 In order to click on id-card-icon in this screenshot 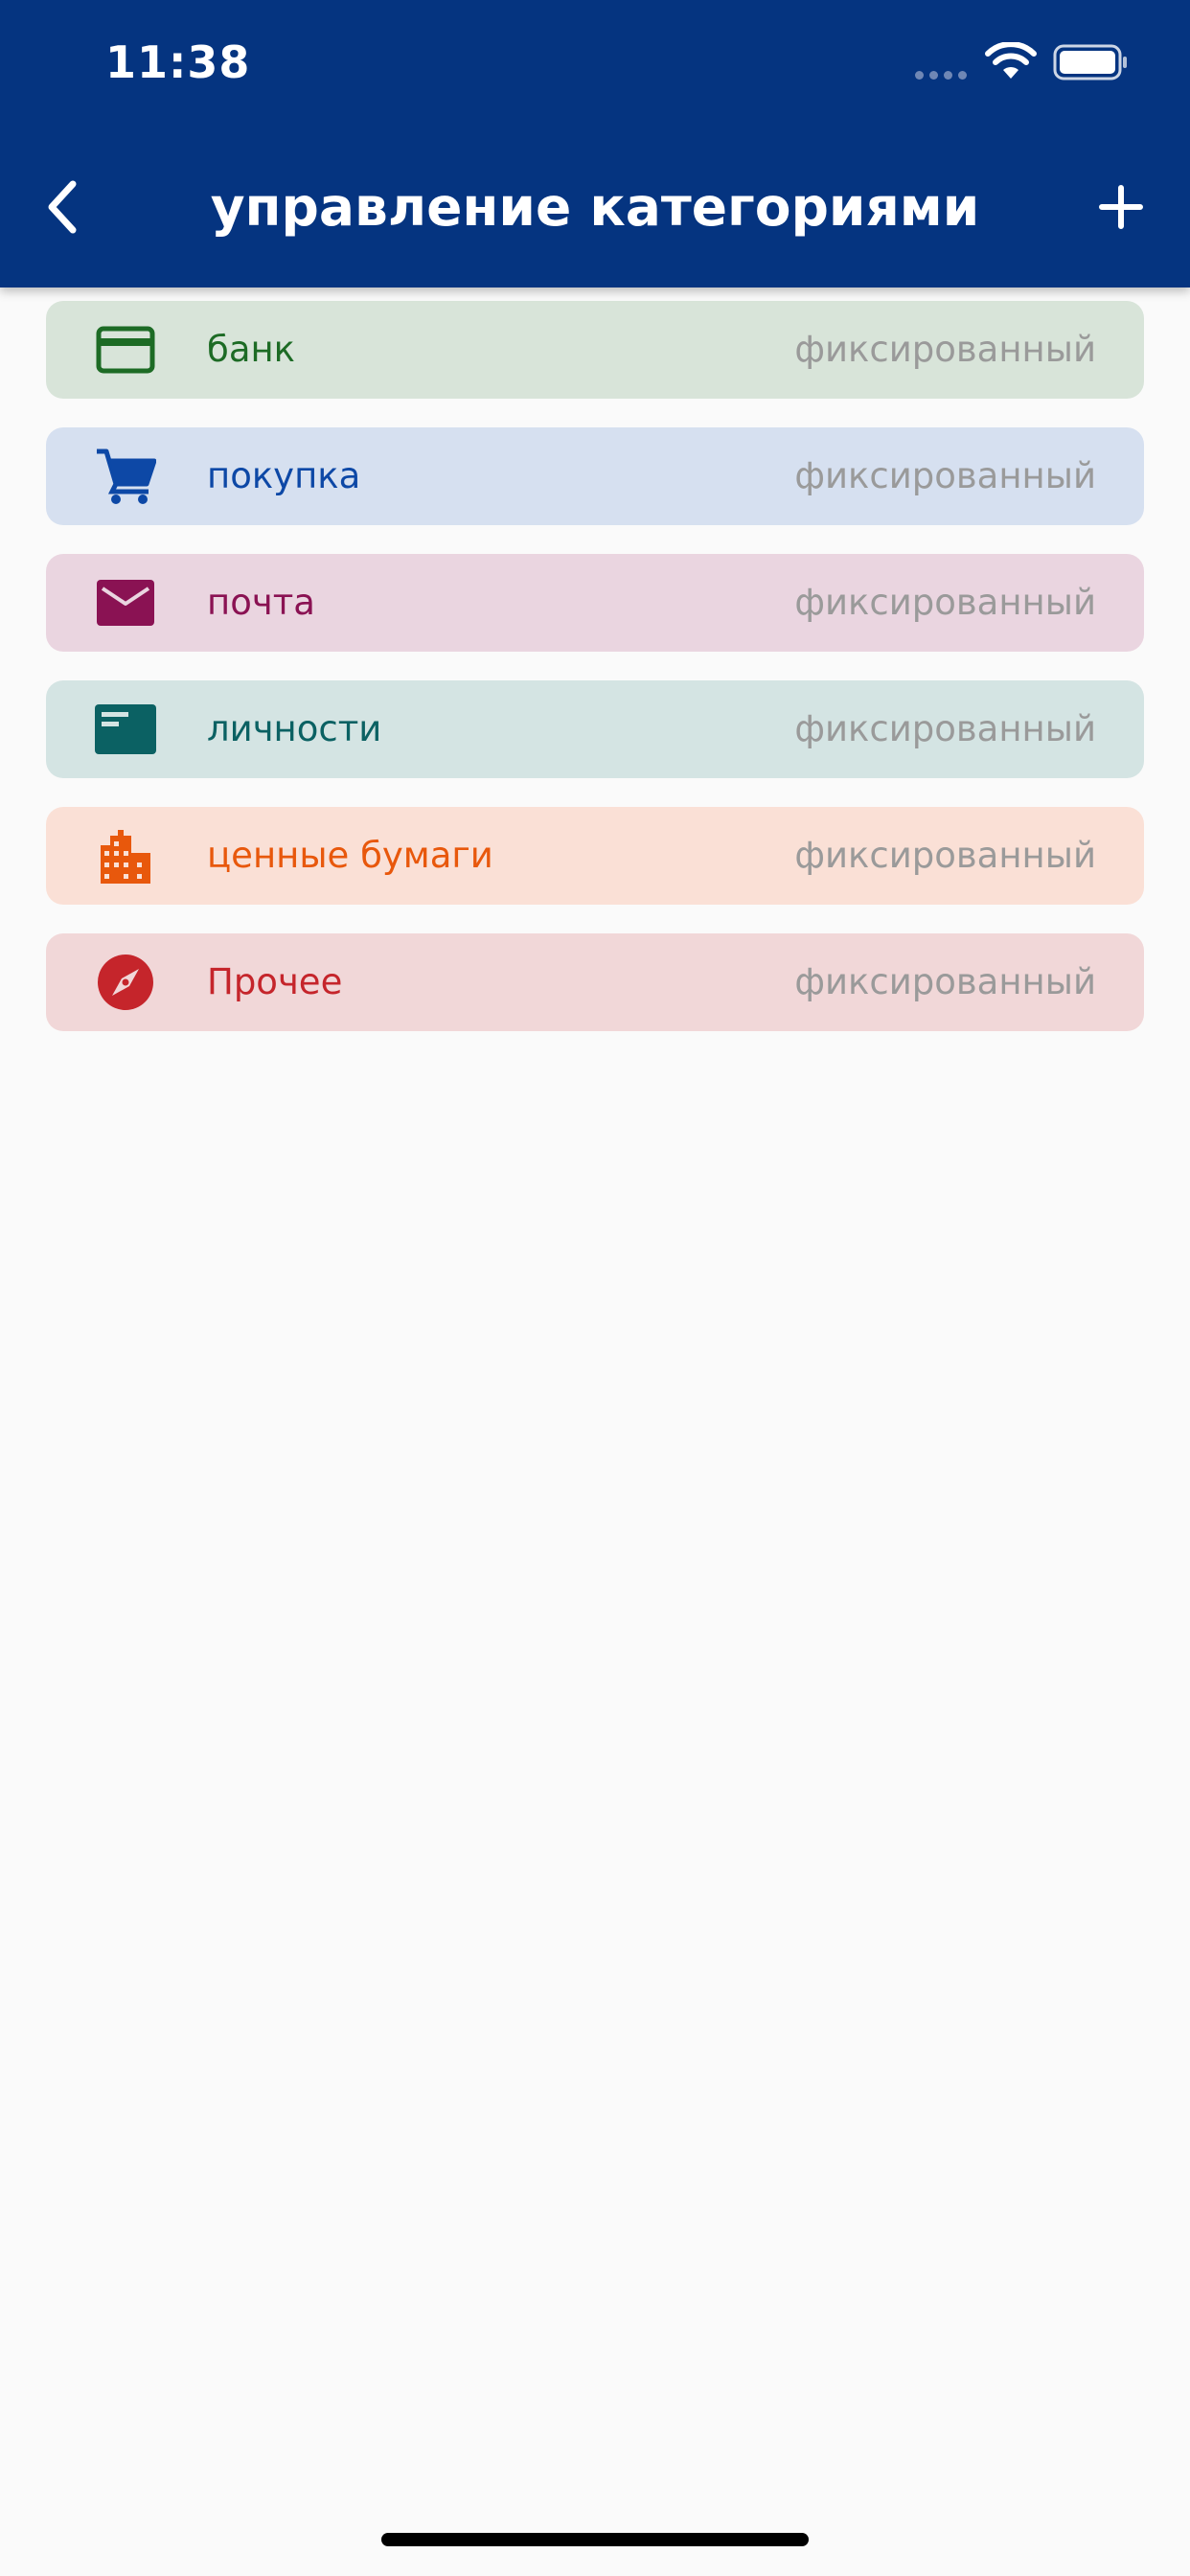, I will do `click(125, 729)`.